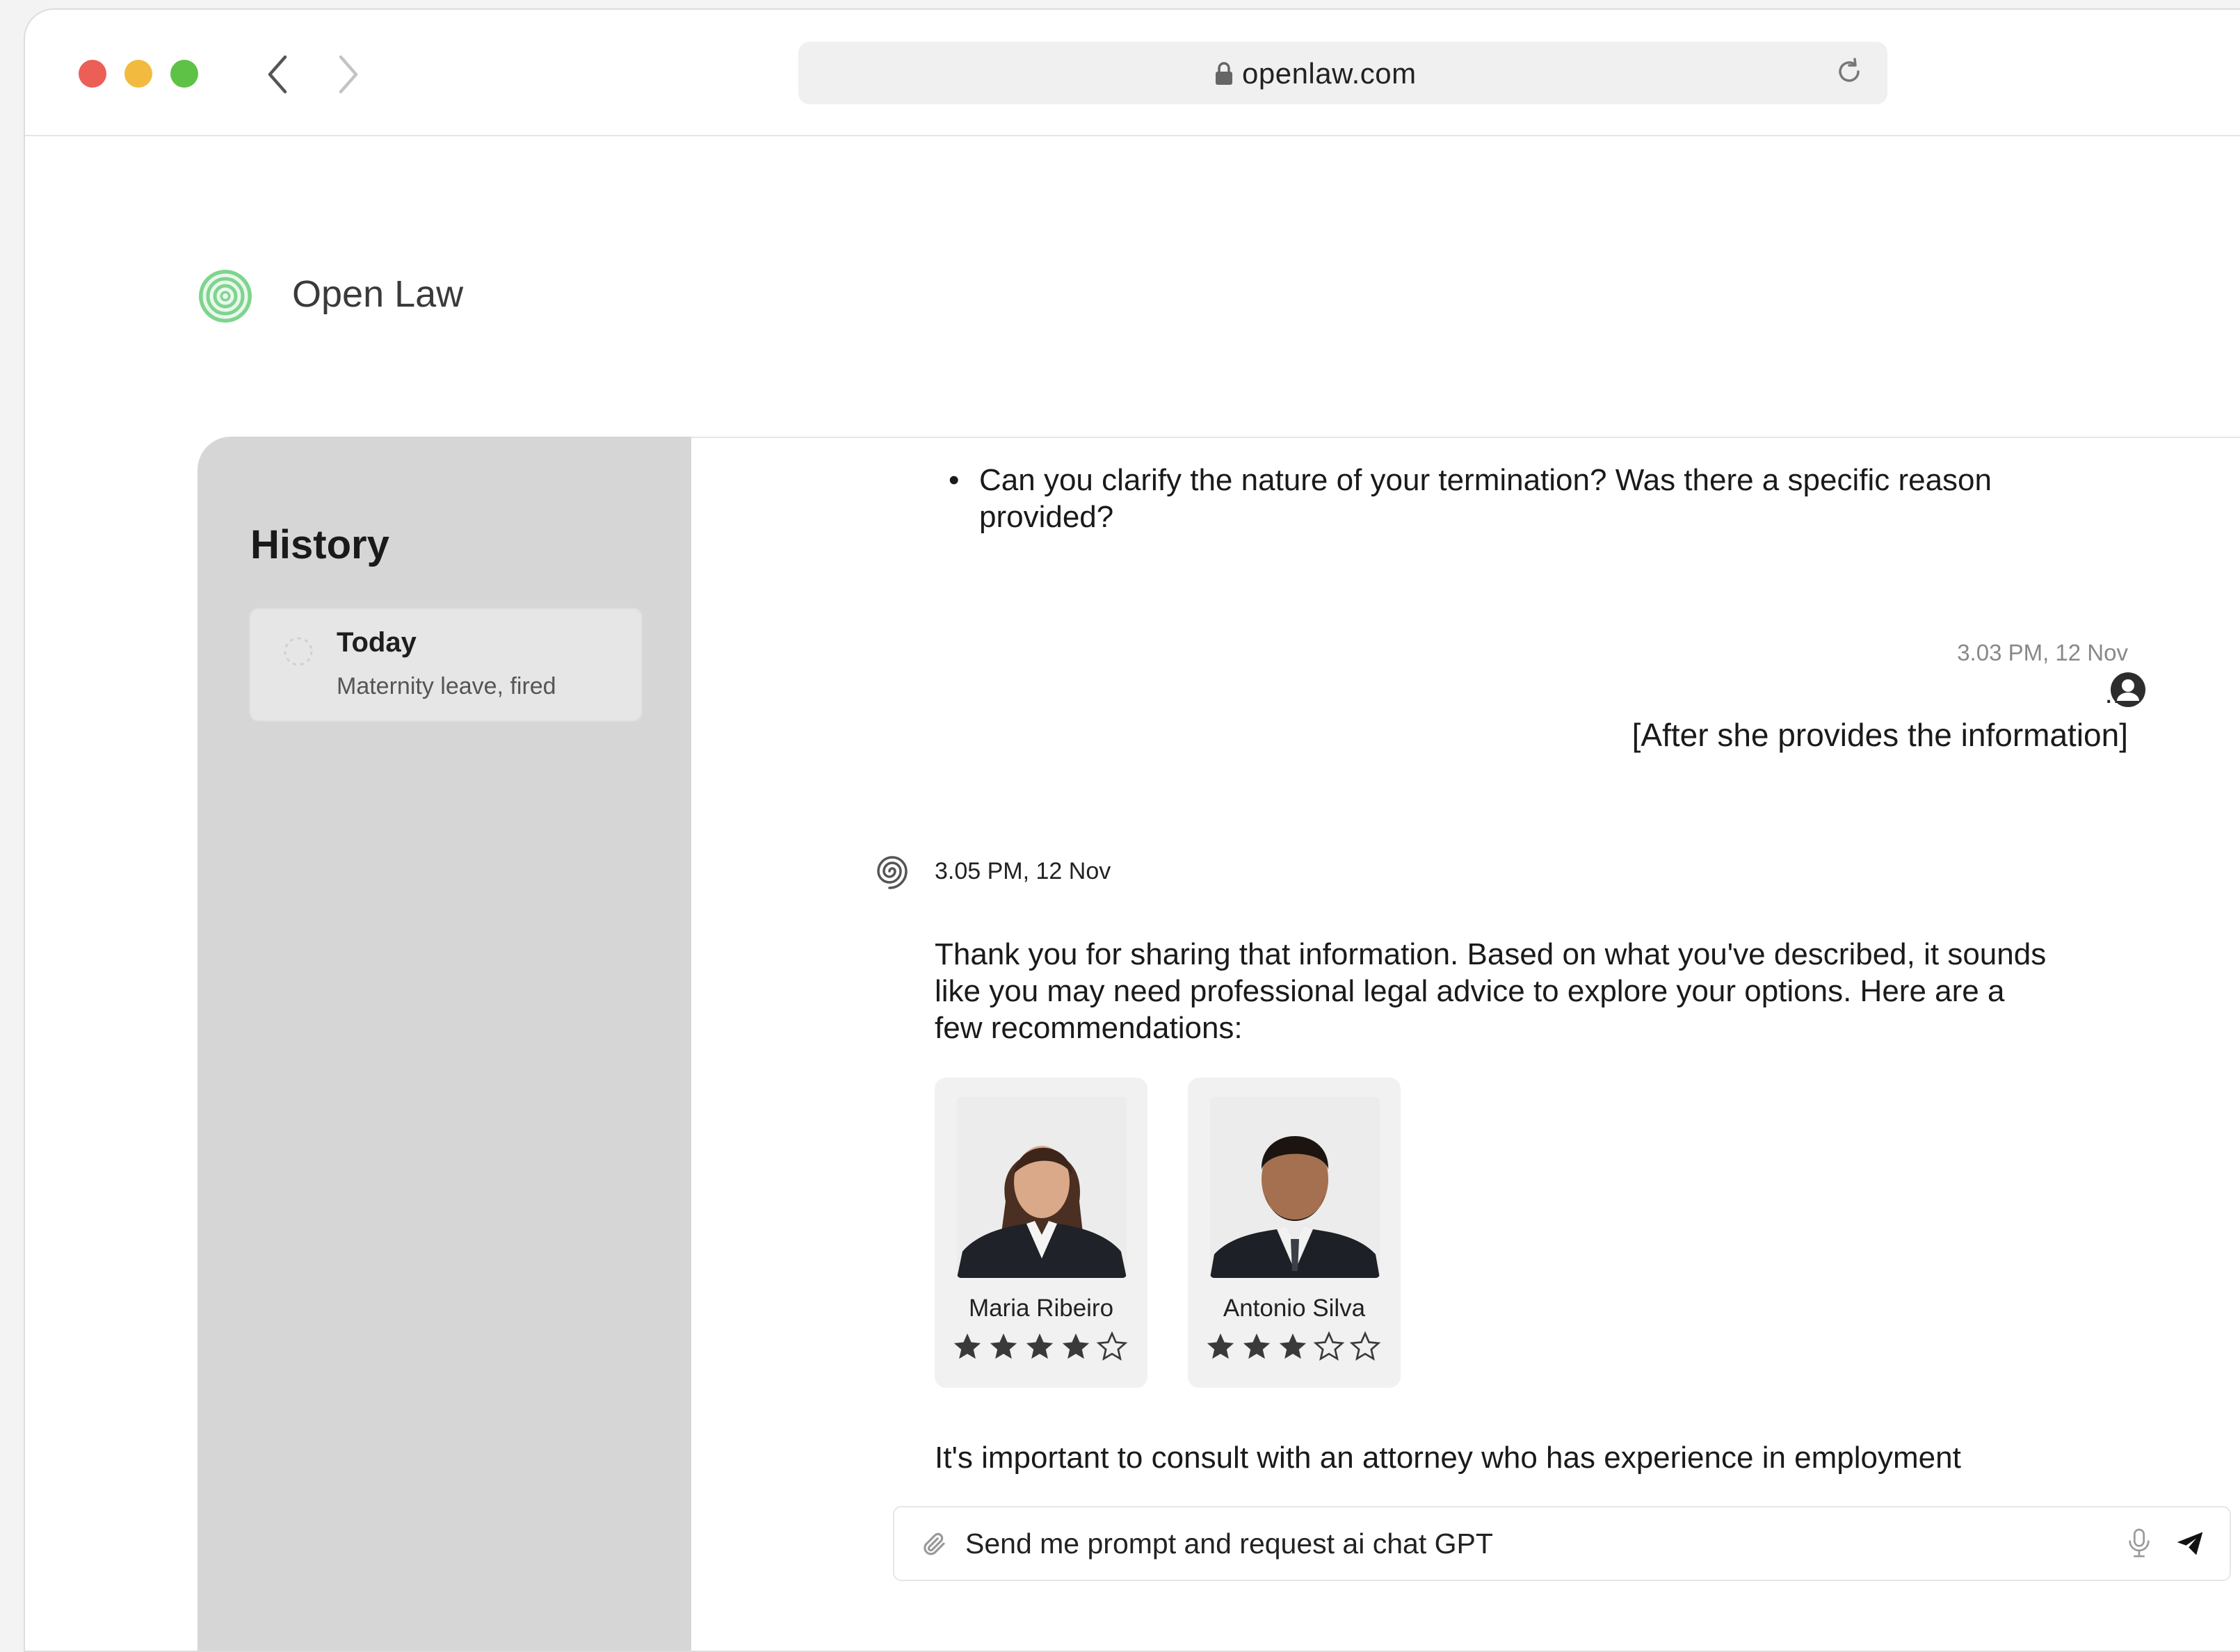 The height and width of the screenshot is (1652, 2240). What do you see at coordinates (446, 686) in the screenshot?
I see `history-item-subtitle: Maternity leave, fired` at bounding box center [446, 686].